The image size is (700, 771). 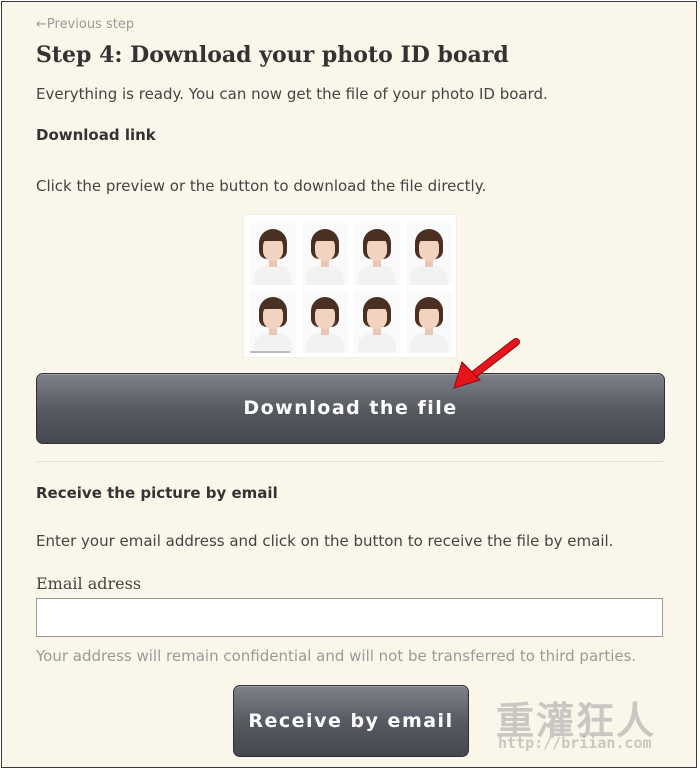 I want to click on section-divider, so click(x=349, y=461).